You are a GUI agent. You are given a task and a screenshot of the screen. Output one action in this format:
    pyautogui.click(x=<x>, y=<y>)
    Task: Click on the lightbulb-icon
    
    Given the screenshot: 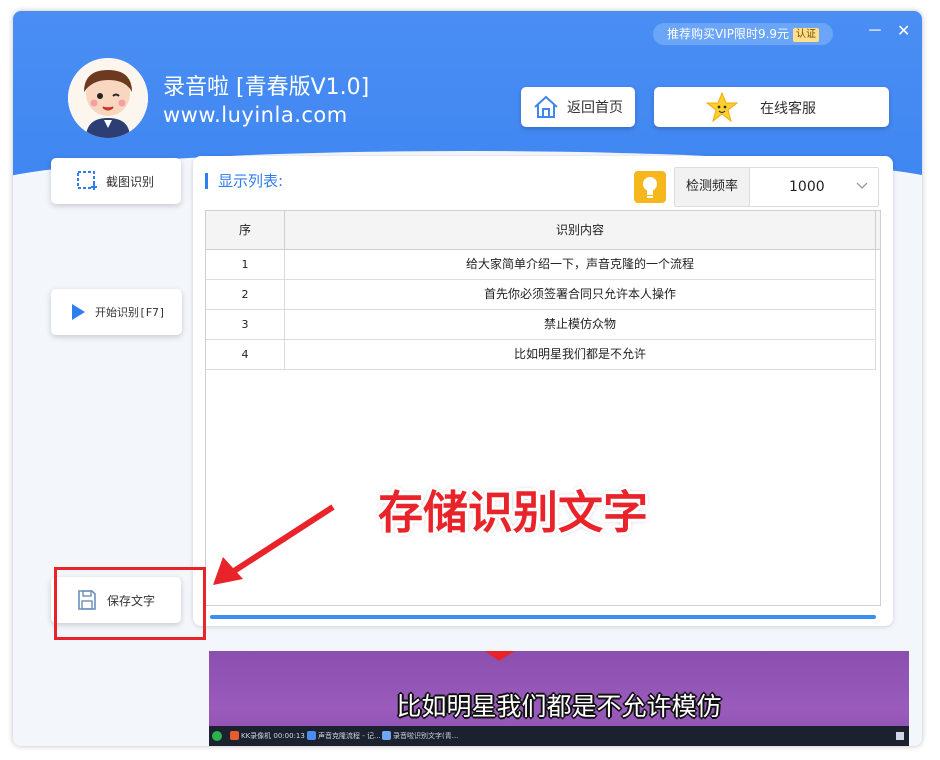 What is the action you would take?
    pyautogui.click(x=650, y=187)
    